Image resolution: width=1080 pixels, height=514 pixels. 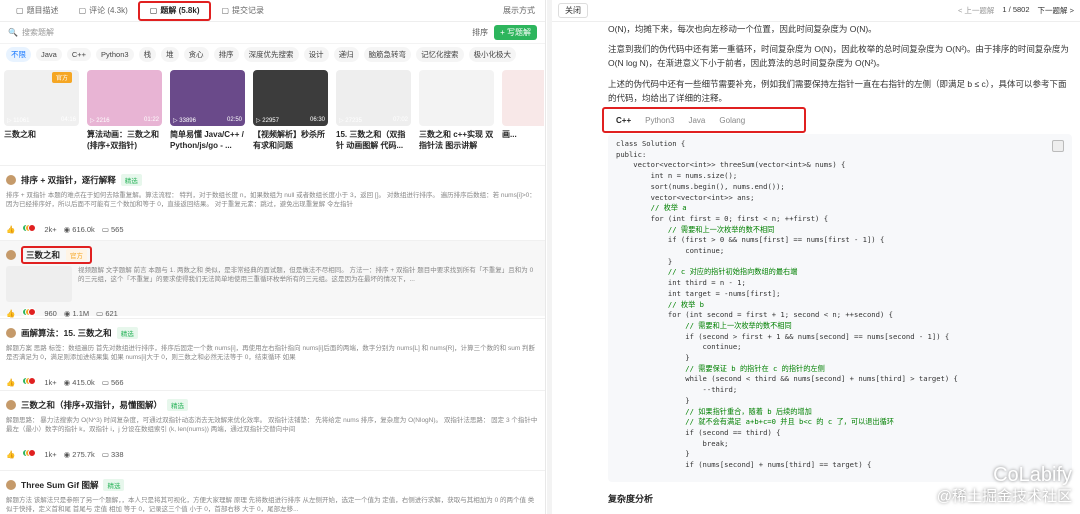 I want to click on video-thumbnail: 官方 ▷ 11061 04:16, so click(x=41, y=98).